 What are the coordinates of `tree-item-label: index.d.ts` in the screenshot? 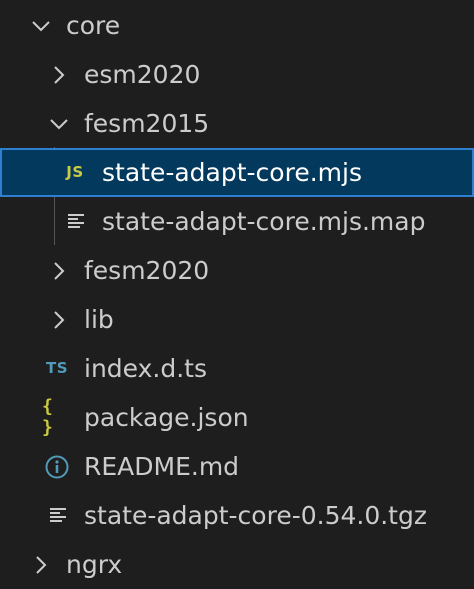 It's located at (145, 368).